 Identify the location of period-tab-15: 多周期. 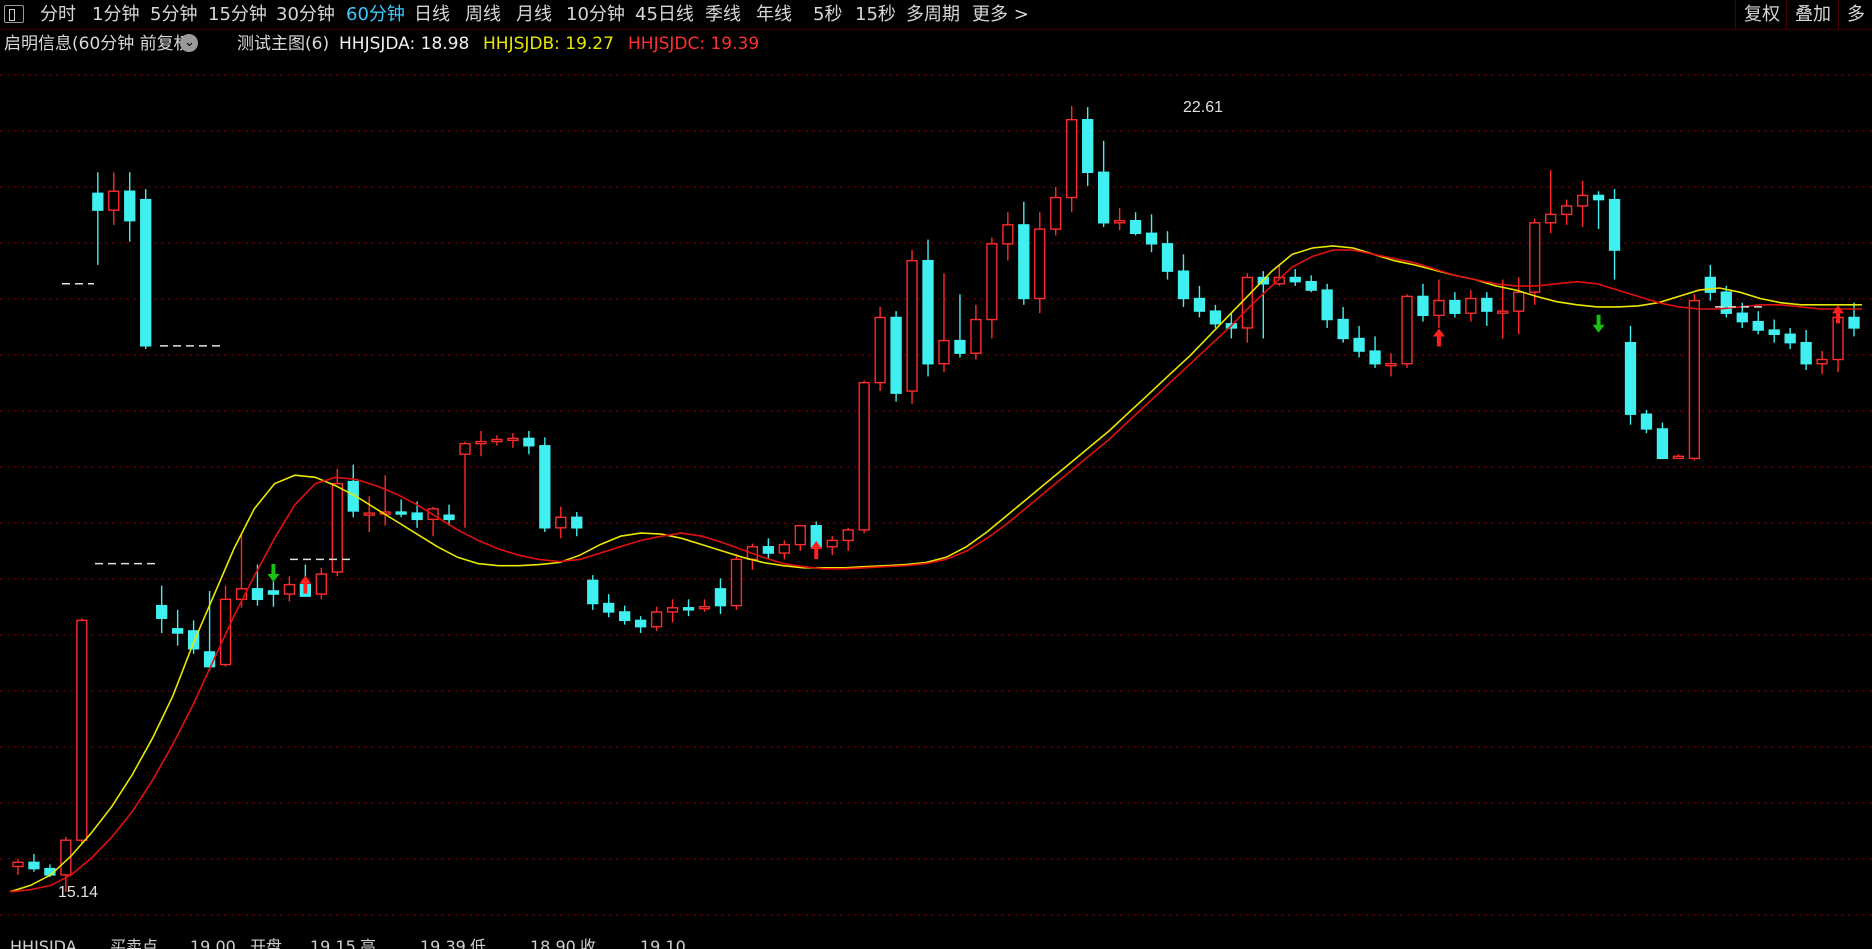
(933, 15).